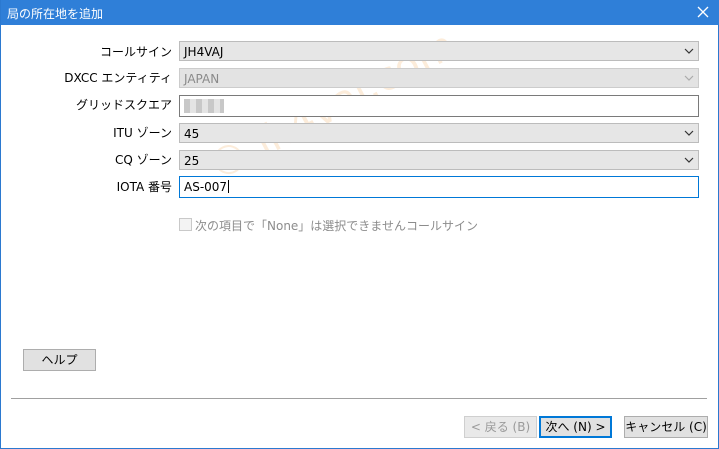  Describe the element at coordinates (185, 224) in the screenshot. I see `none-callsign-checkbox` at that location.